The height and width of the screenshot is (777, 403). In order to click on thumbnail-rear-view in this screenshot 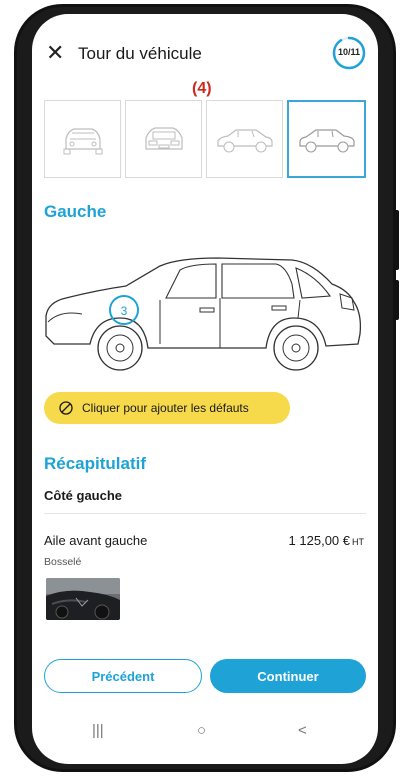, I will do `click(163, 139)`.